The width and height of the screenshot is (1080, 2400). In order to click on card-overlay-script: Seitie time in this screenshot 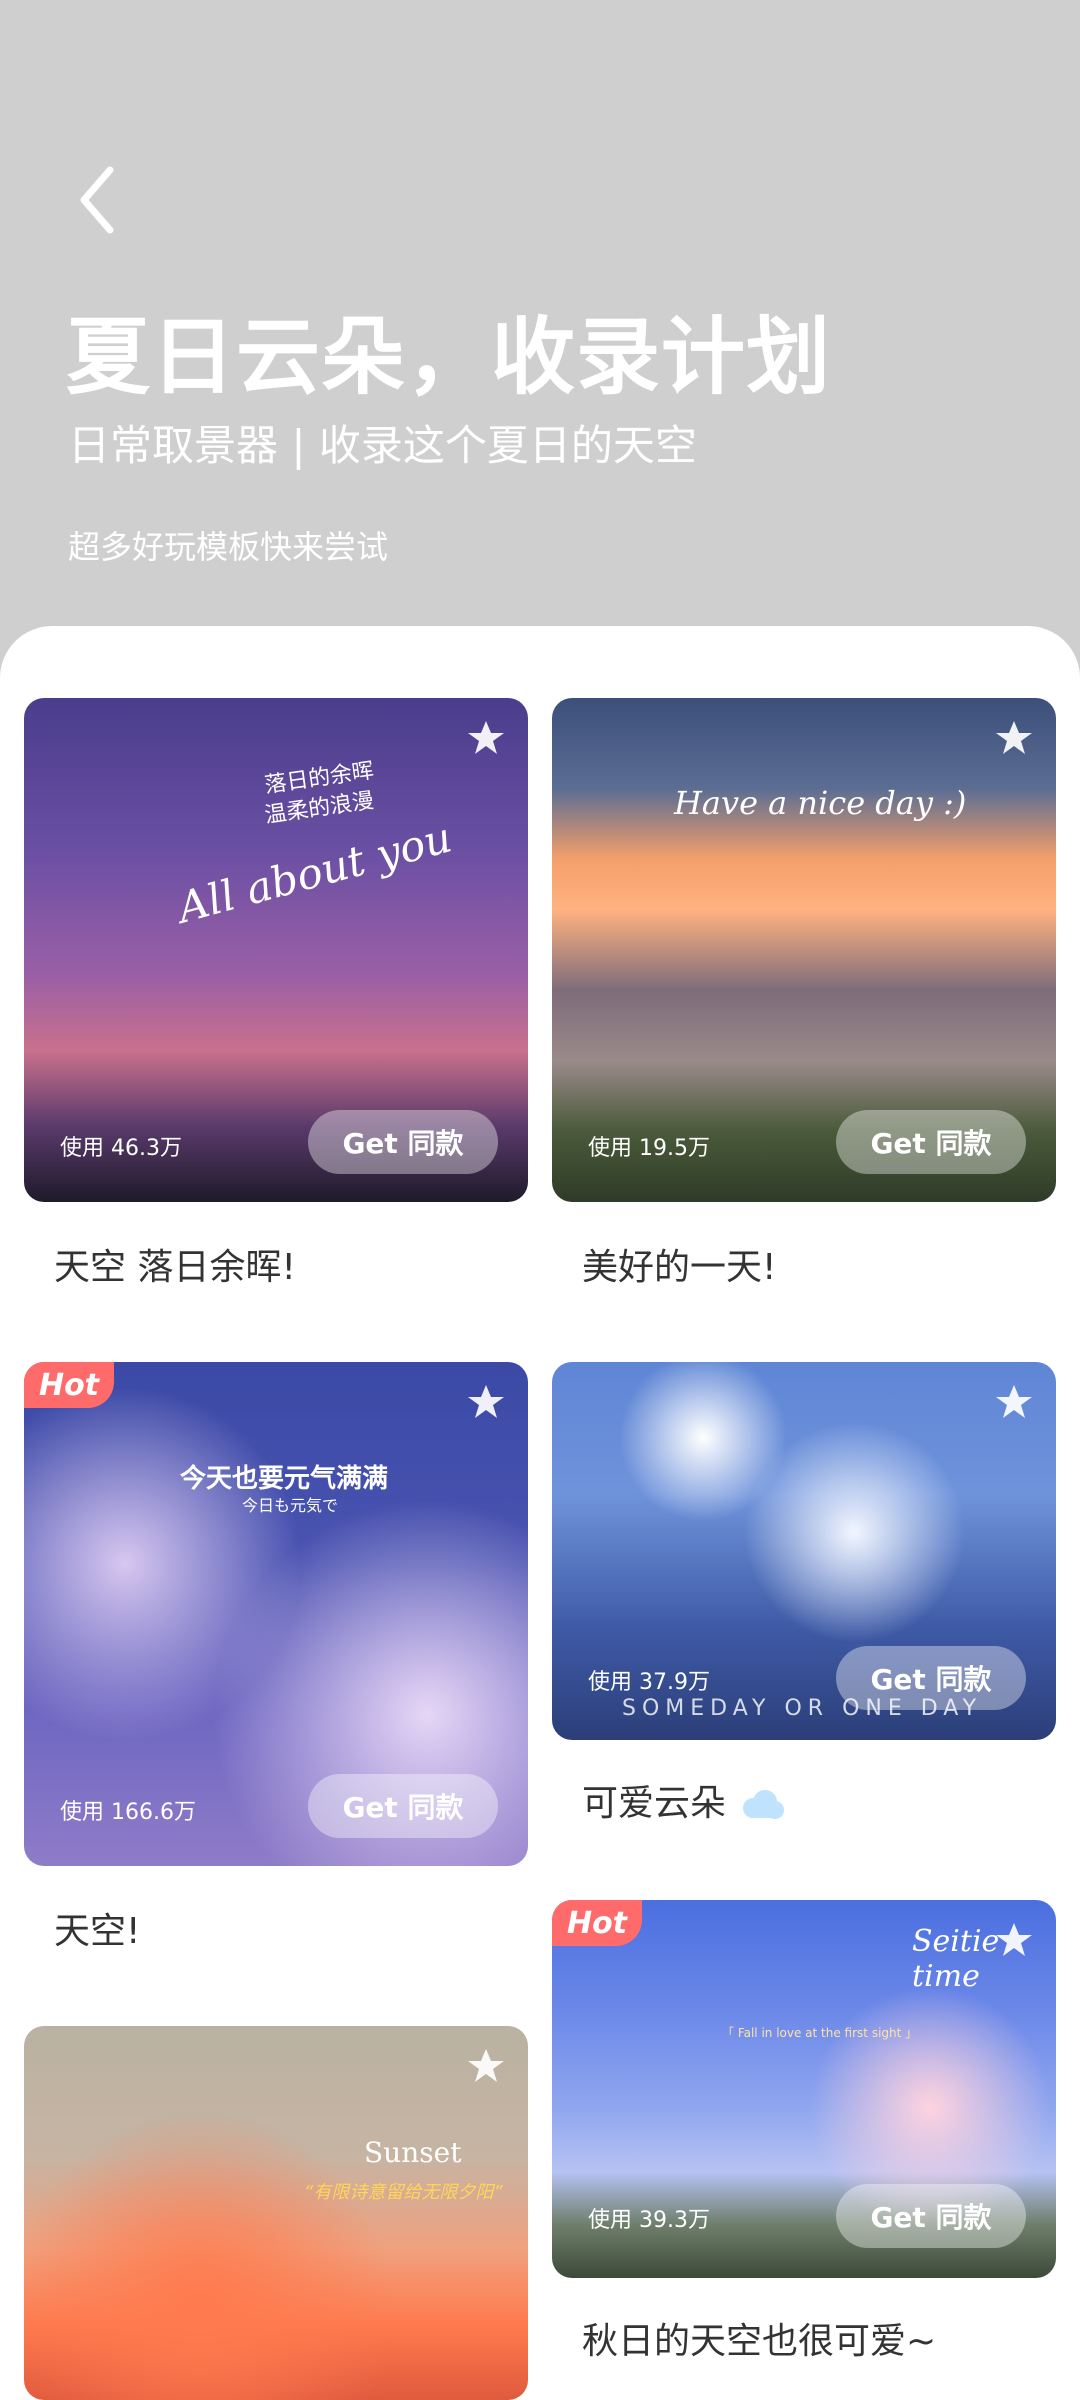, I will do `click(956, 1959)`.